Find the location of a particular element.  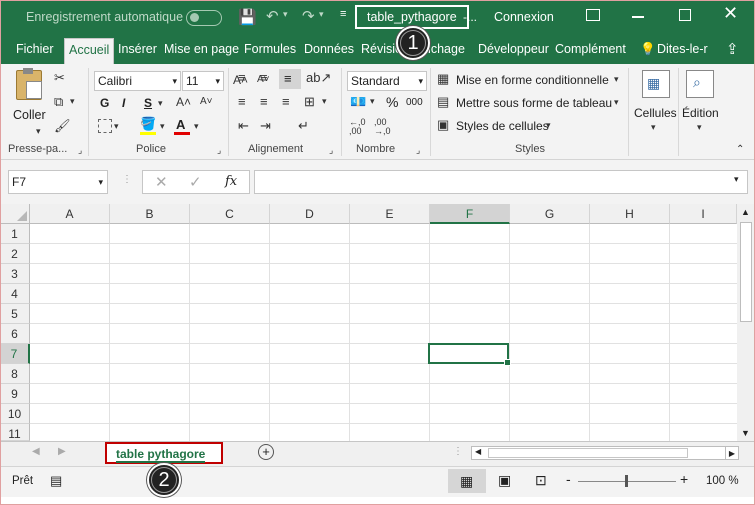

scroll-right-icon: ▶ is located at coordinates (732, 453).